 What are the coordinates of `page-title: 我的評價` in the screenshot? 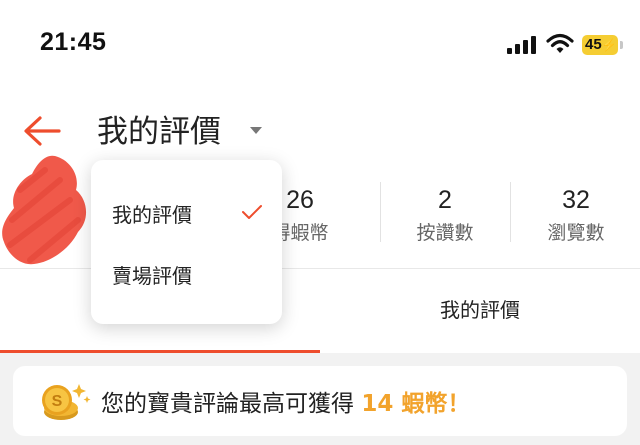 It's located at (159, 128).